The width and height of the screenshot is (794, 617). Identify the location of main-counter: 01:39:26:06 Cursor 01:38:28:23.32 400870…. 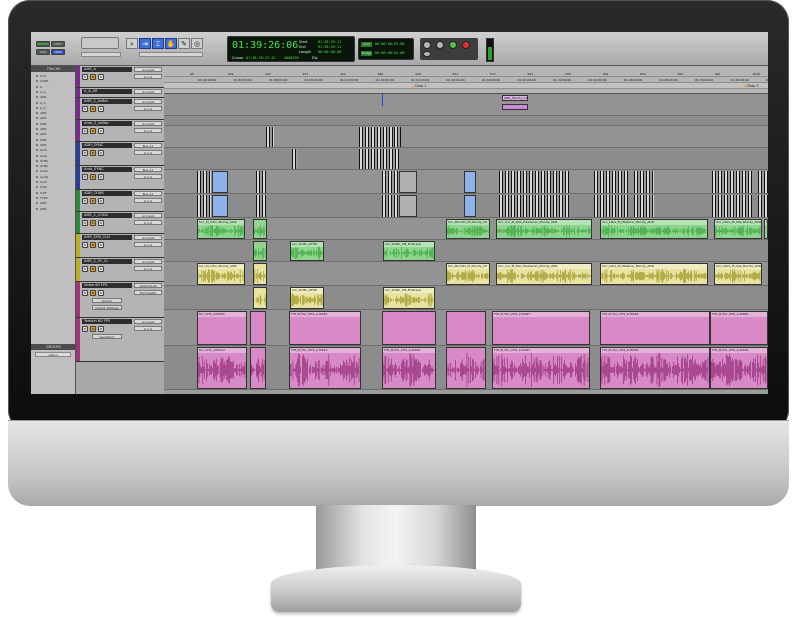
(291, 49).